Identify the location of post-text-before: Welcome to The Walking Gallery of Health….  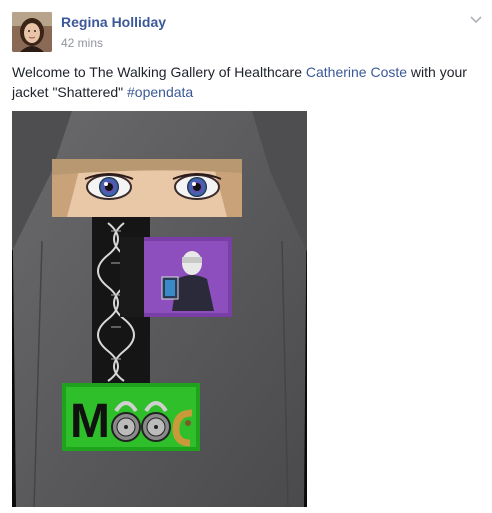
(159, 72).